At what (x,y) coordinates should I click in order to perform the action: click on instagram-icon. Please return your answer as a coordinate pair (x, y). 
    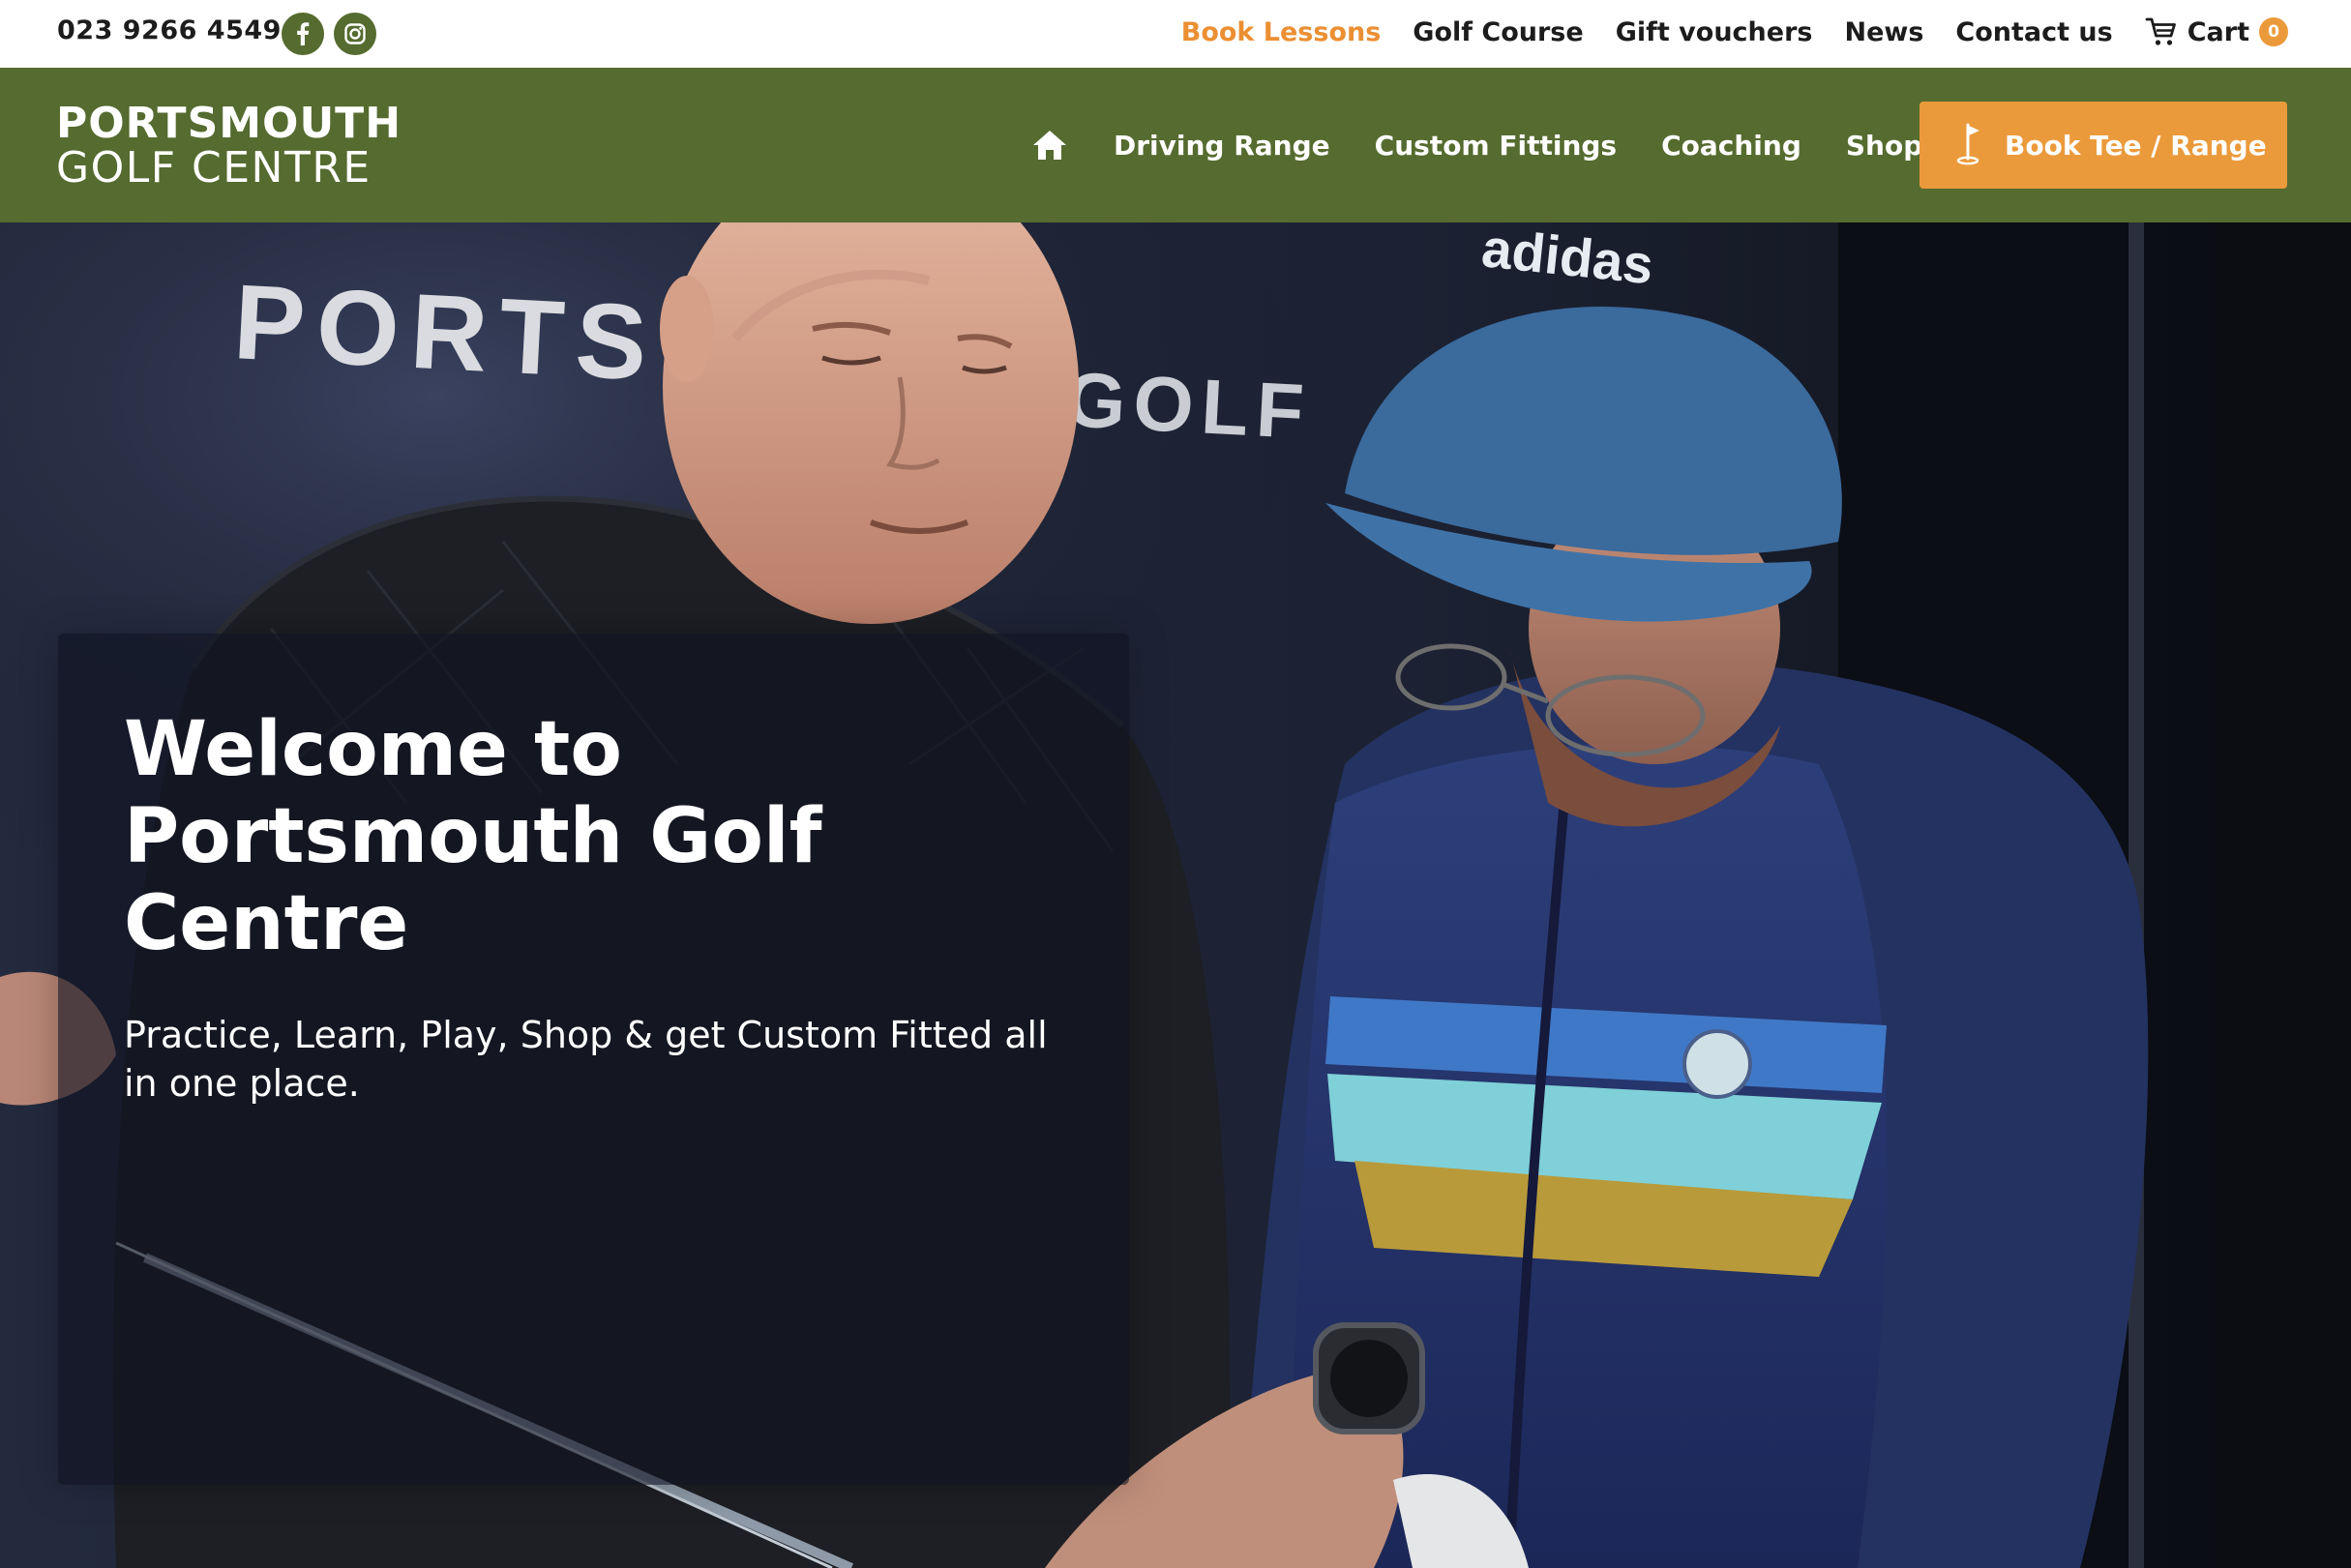
    Looking at the image, I should click on (355, 34).